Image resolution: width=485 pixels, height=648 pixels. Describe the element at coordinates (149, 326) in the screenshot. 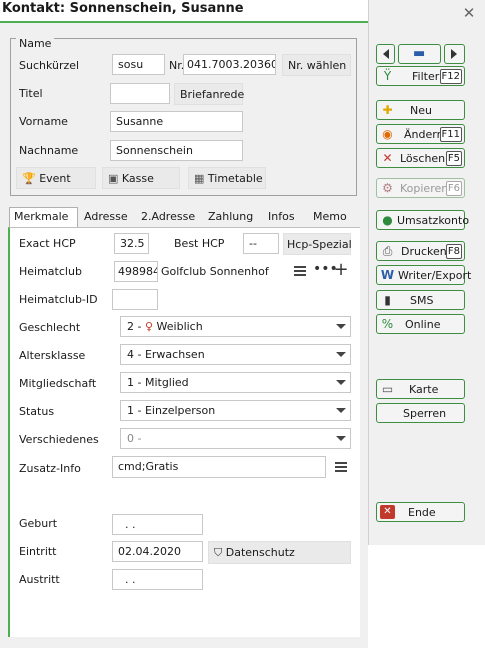

I see `female-person-icon: ♀` at that location.